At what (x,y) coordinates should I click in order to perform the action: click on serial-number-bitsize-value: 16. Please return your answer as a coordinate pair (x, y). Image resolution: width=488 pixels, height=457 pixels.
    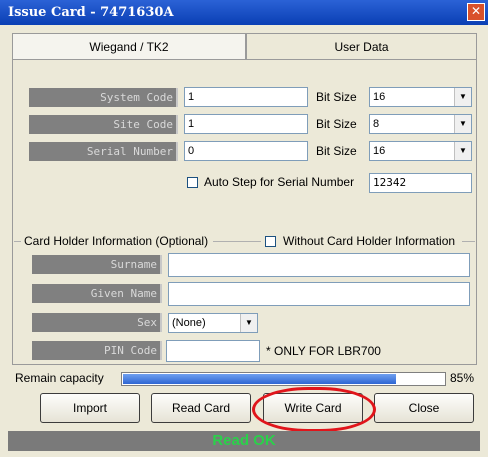
    Looking at the image, I should click on (379, 151).